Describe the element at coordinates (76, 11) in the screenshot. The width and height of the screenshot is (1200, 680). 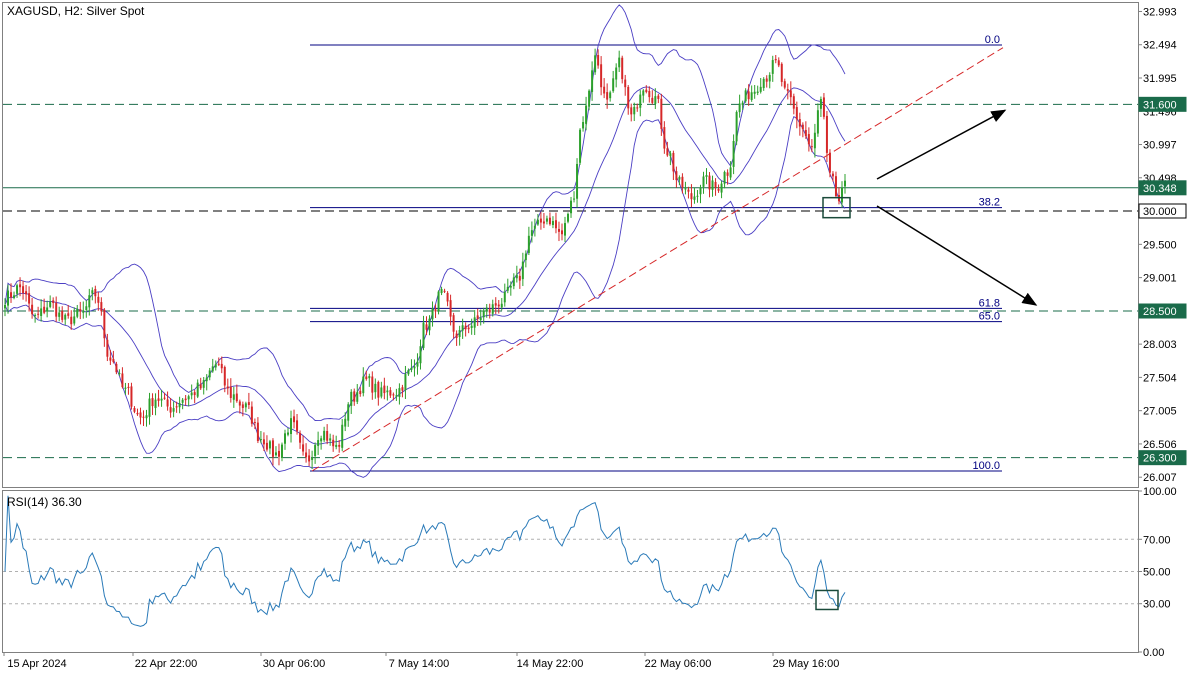
I see `chart-title: XAGUSD, H2: Silver Spot` at that location.